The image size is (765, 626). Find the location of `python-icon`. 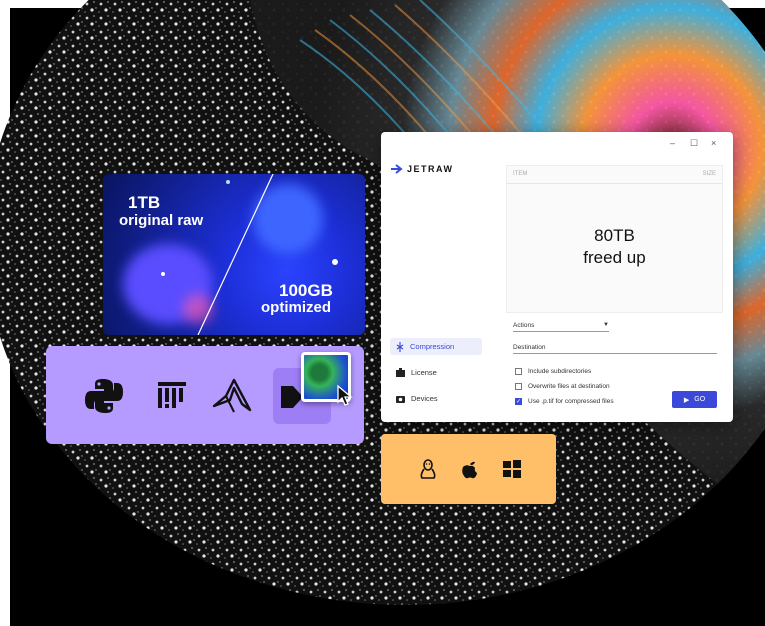

python-icon is located at coordinates (104, 396).